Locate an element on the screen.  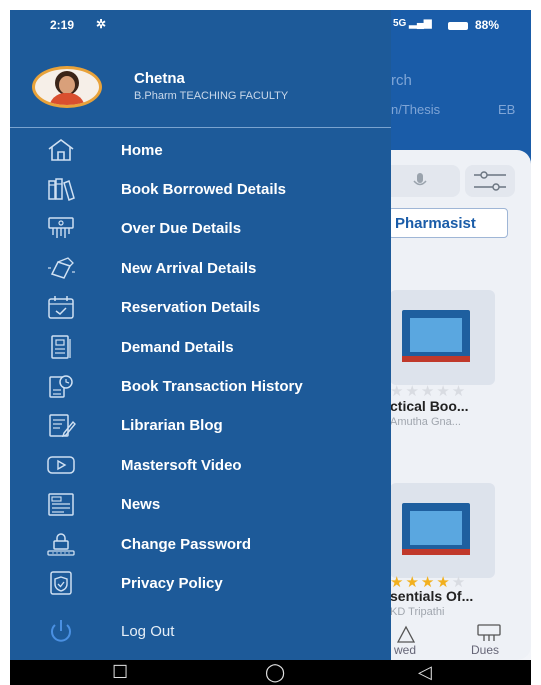
menu-label-change-password: Change Password is located at coordinates (186, 544).